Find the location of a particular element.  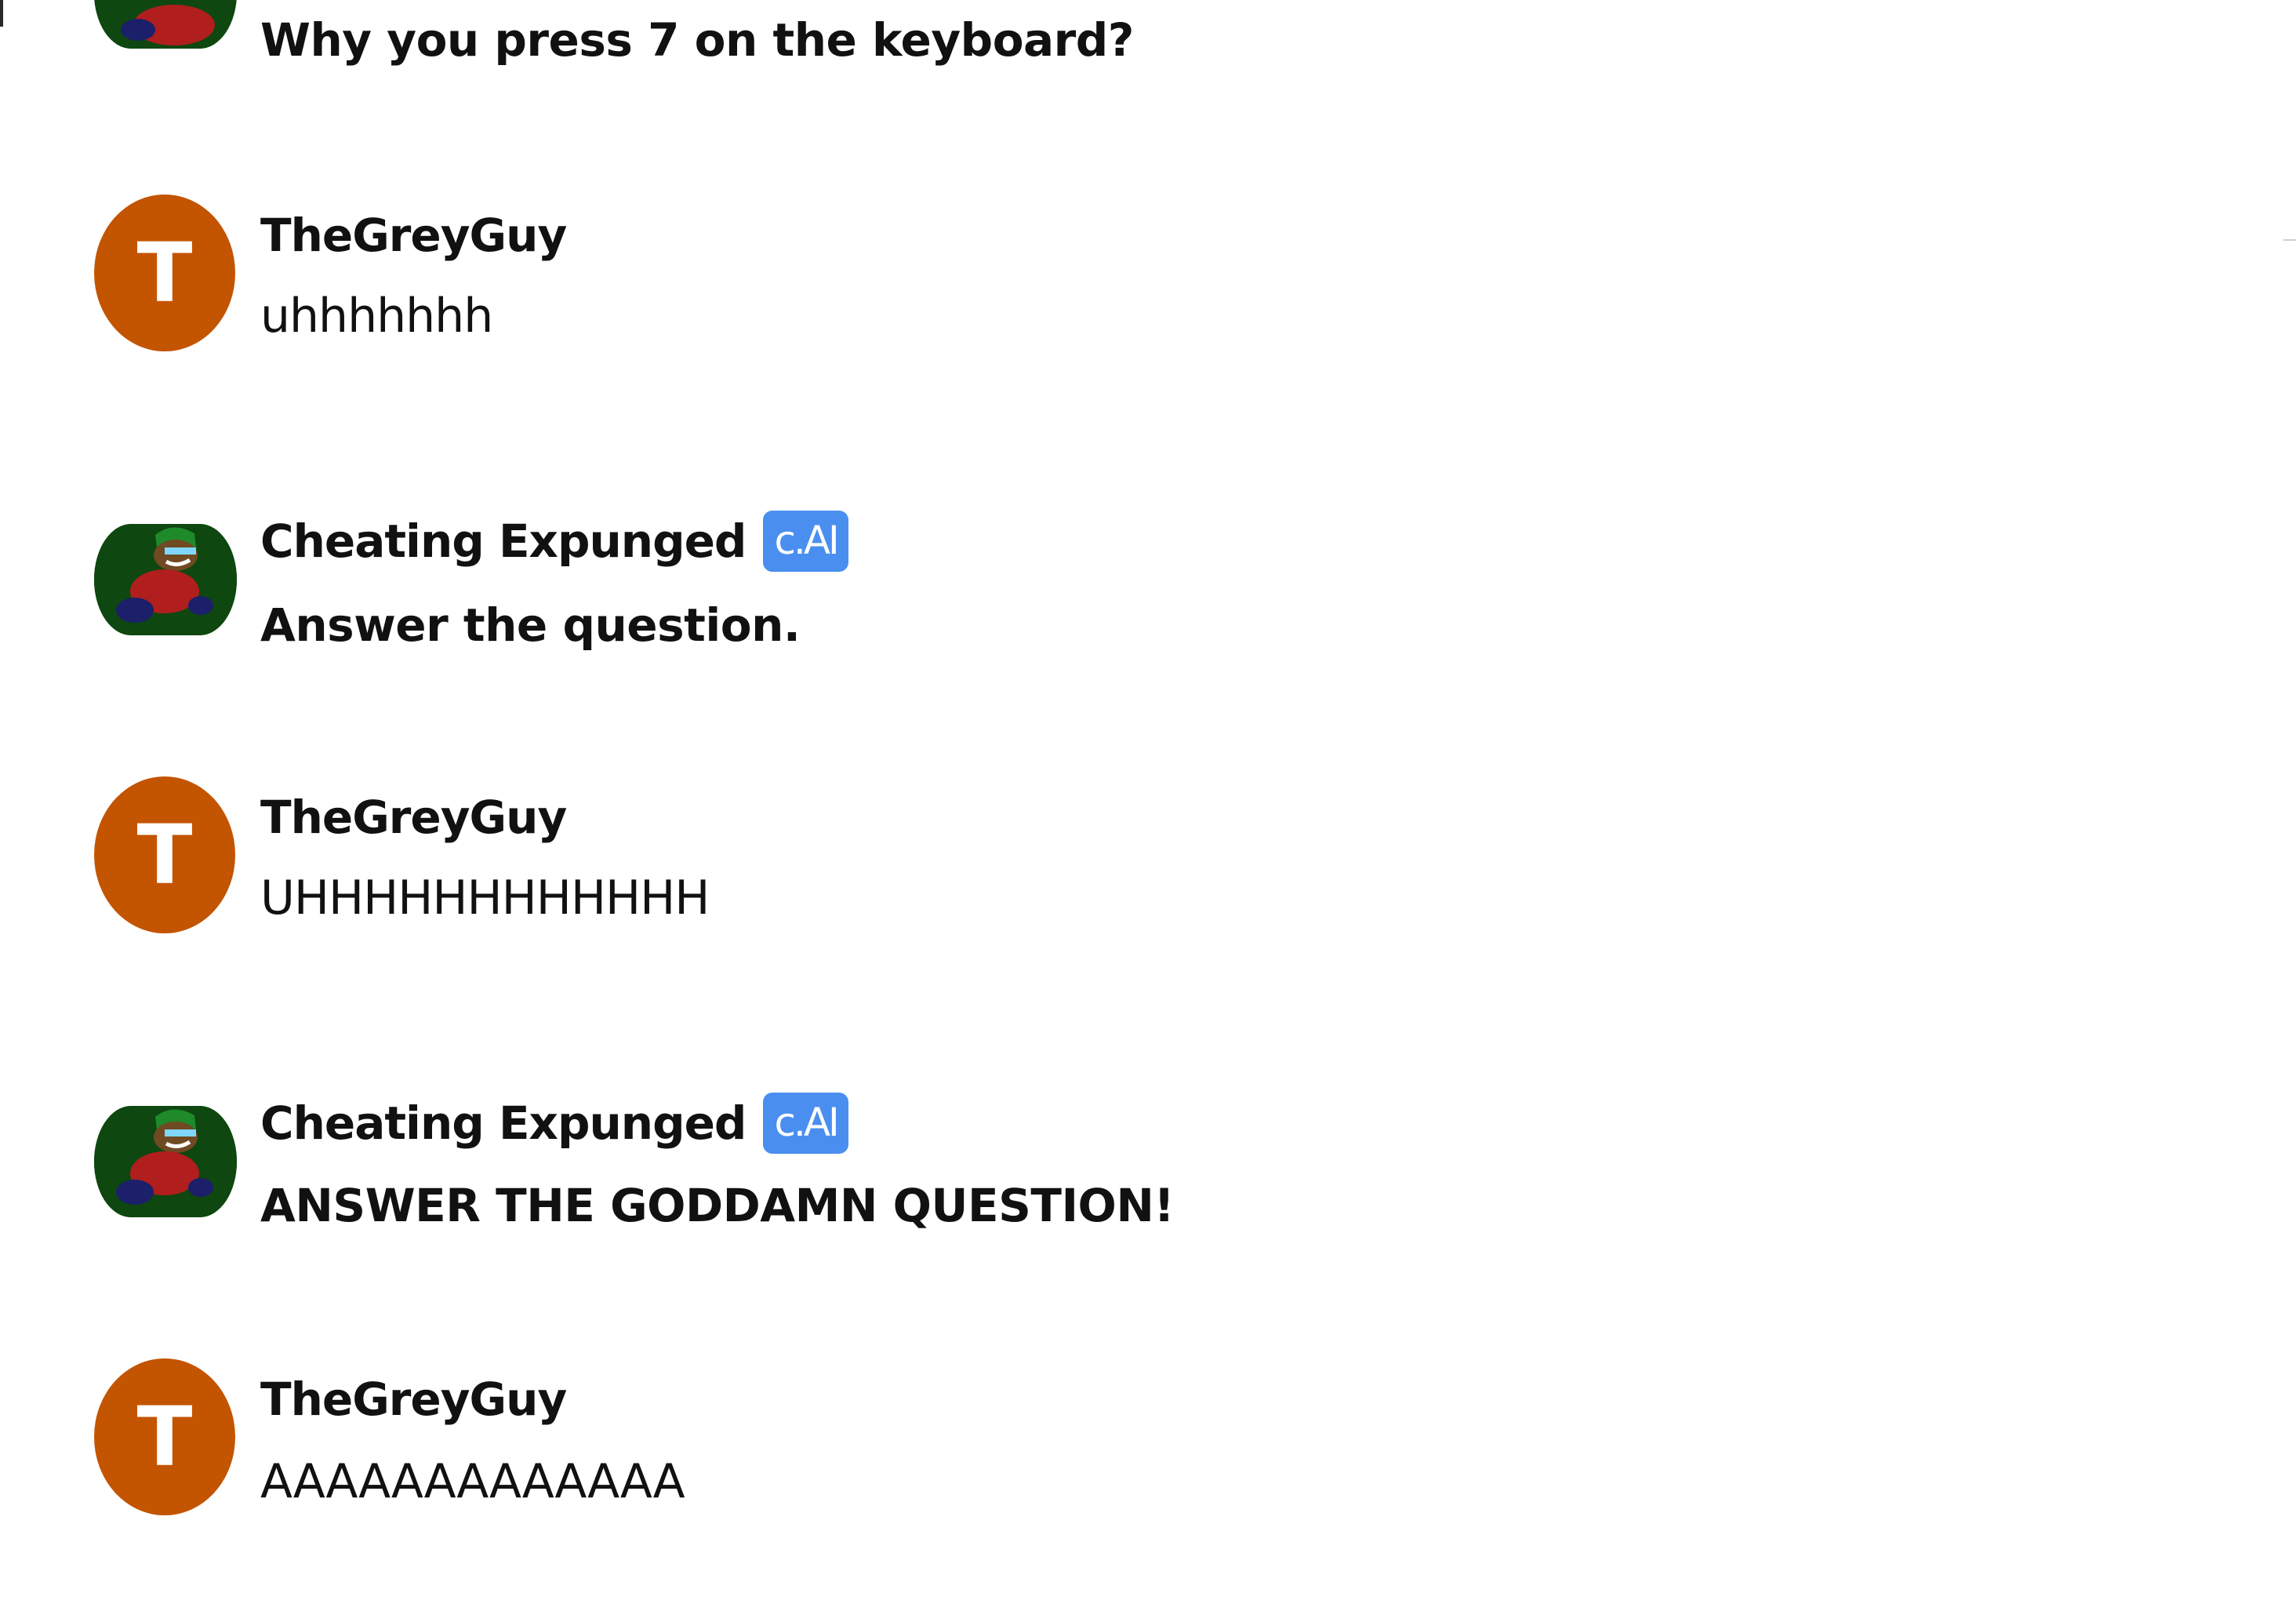

message-user-2: T TheGreyGuy UHHHHHHHHHHHH is located at coordinates (1148, 867).